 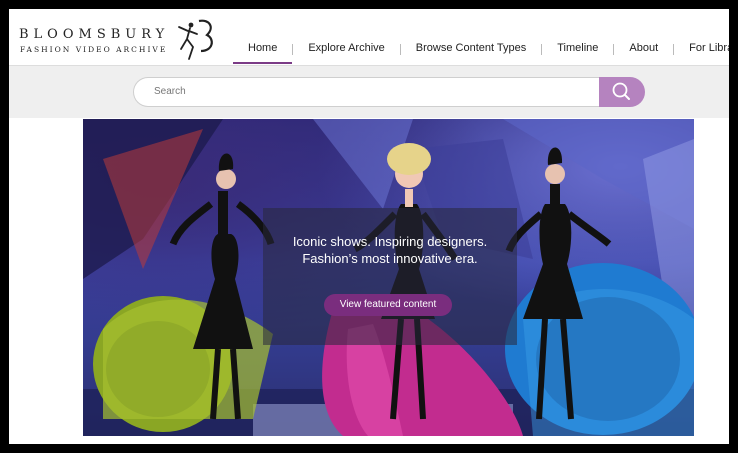 What do you see at coordinates (195, 39) in the screenshot?
I see `dancer-figure-icon` at bounding box center [195, 39].